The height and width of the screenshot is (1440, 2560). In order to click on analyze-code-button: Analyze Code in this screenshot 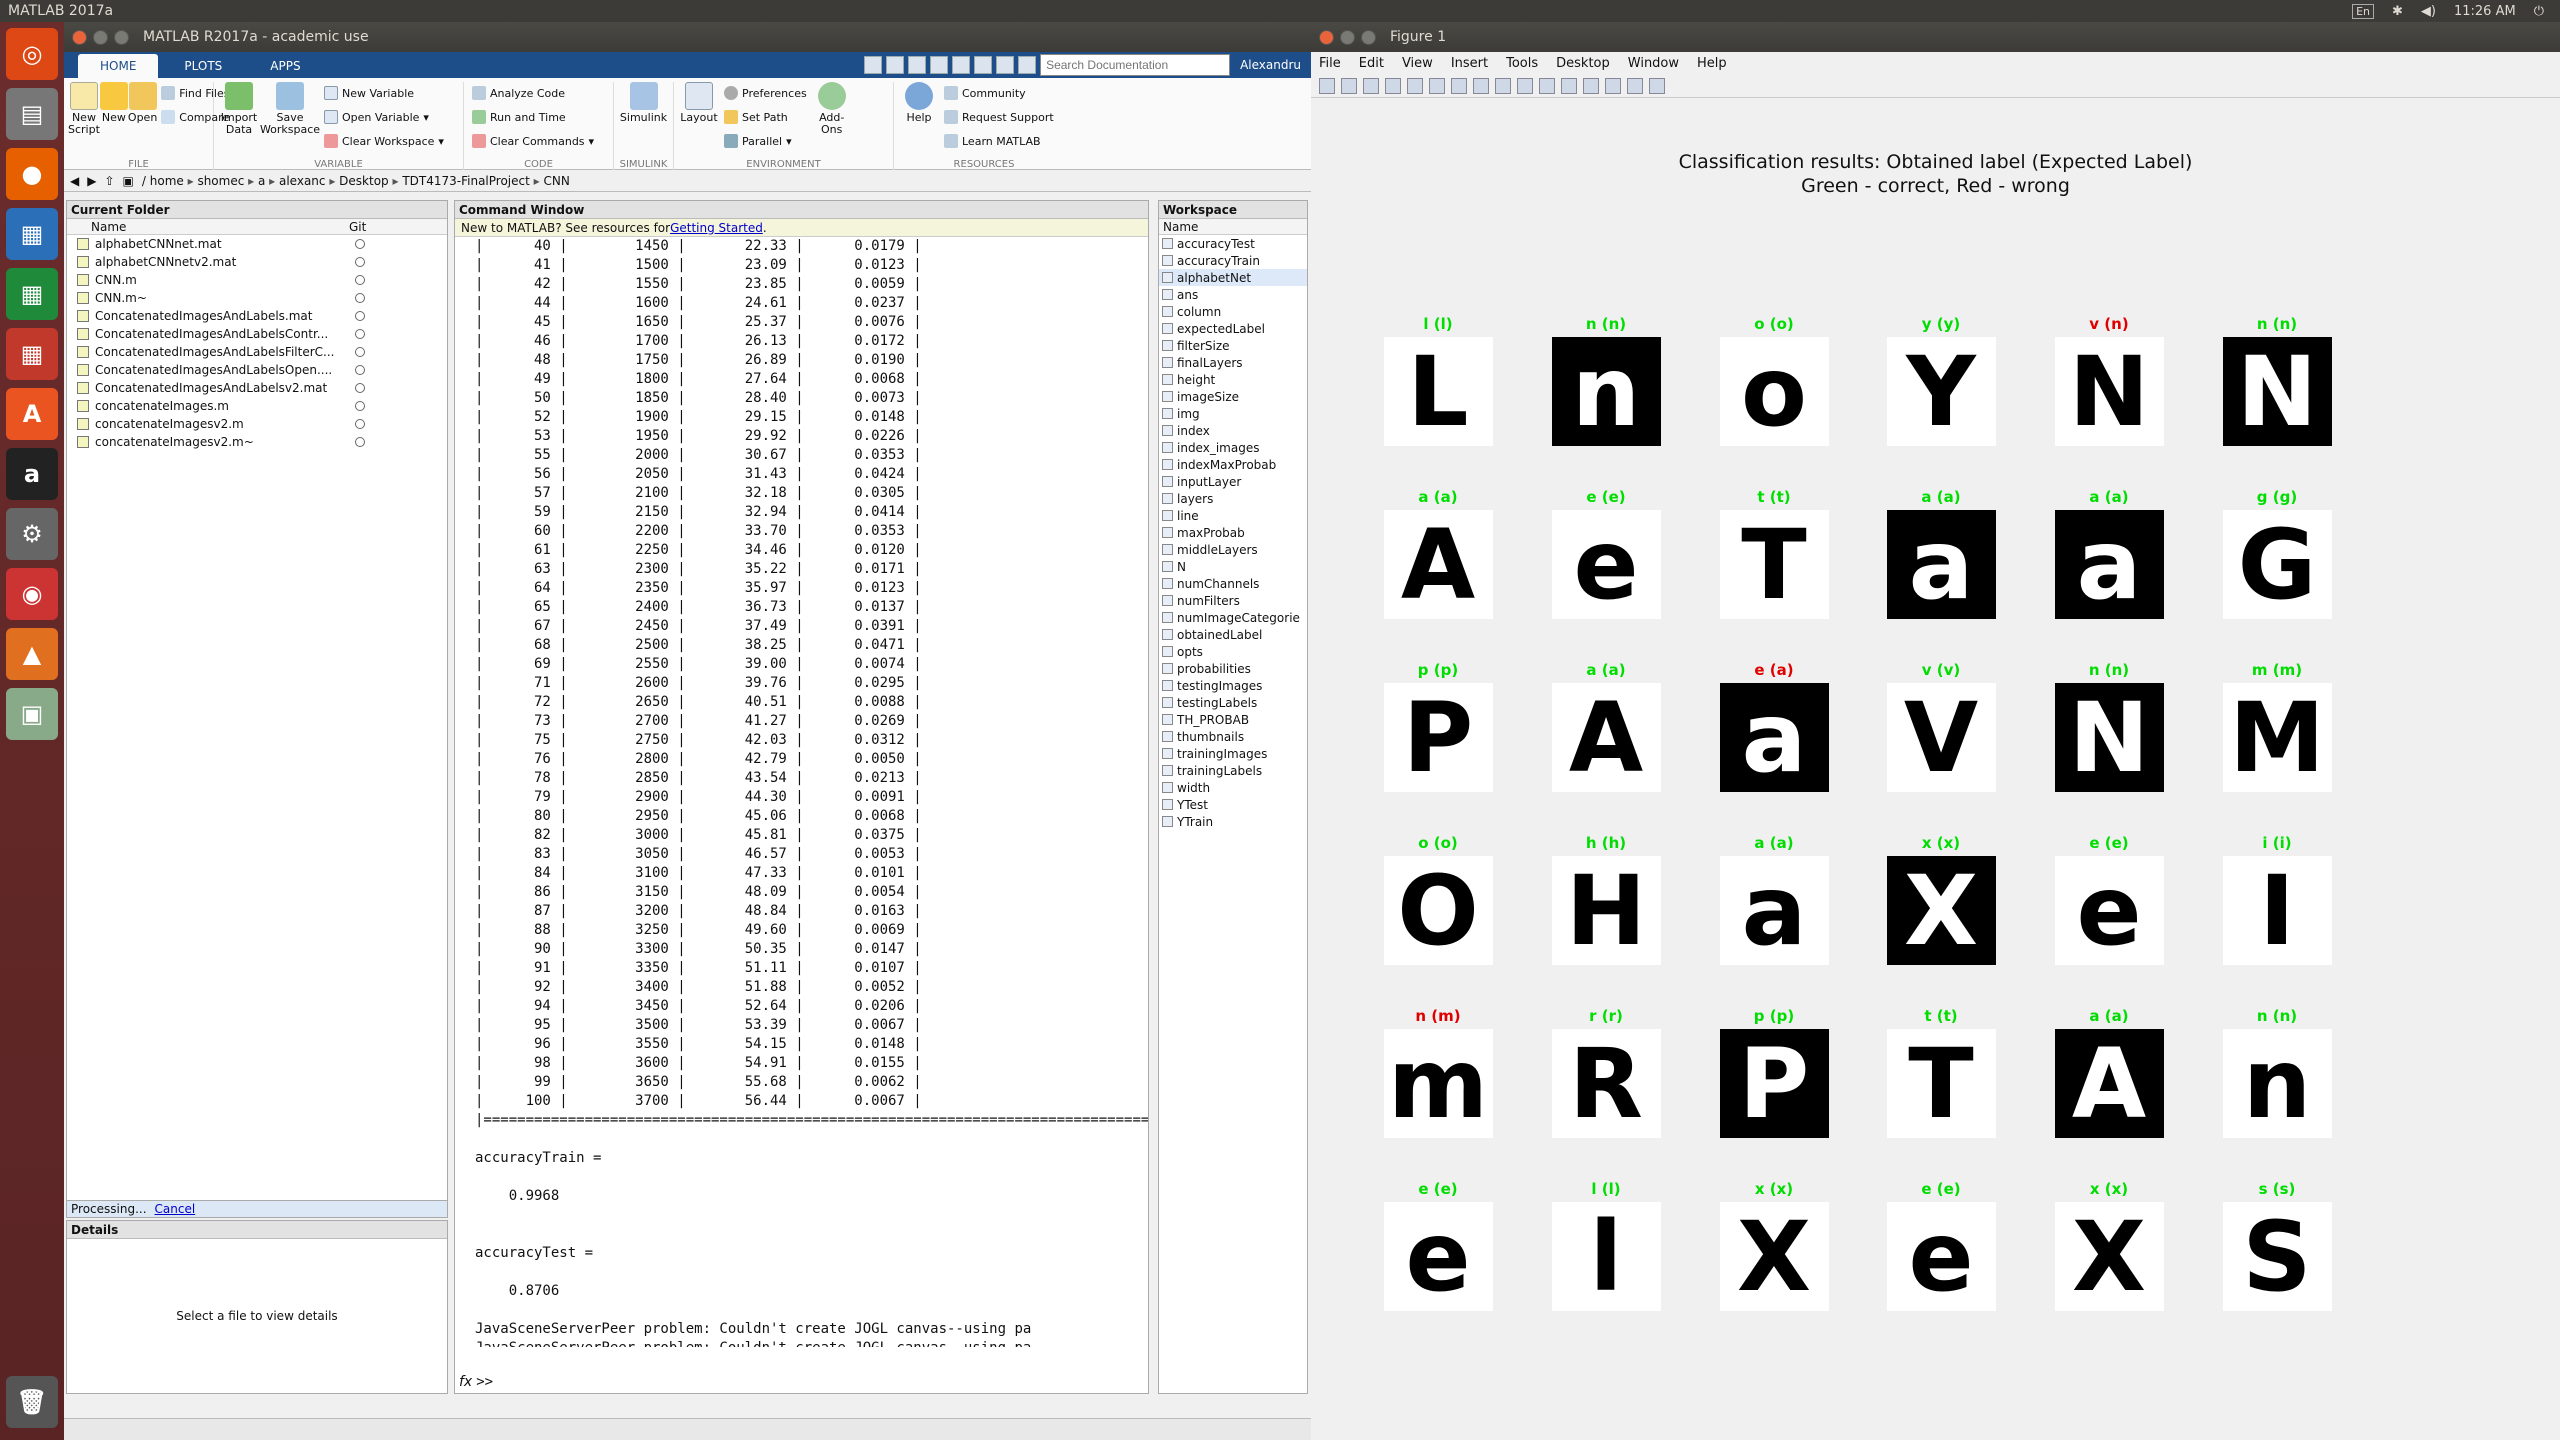, I will do `click(533, 93)`.